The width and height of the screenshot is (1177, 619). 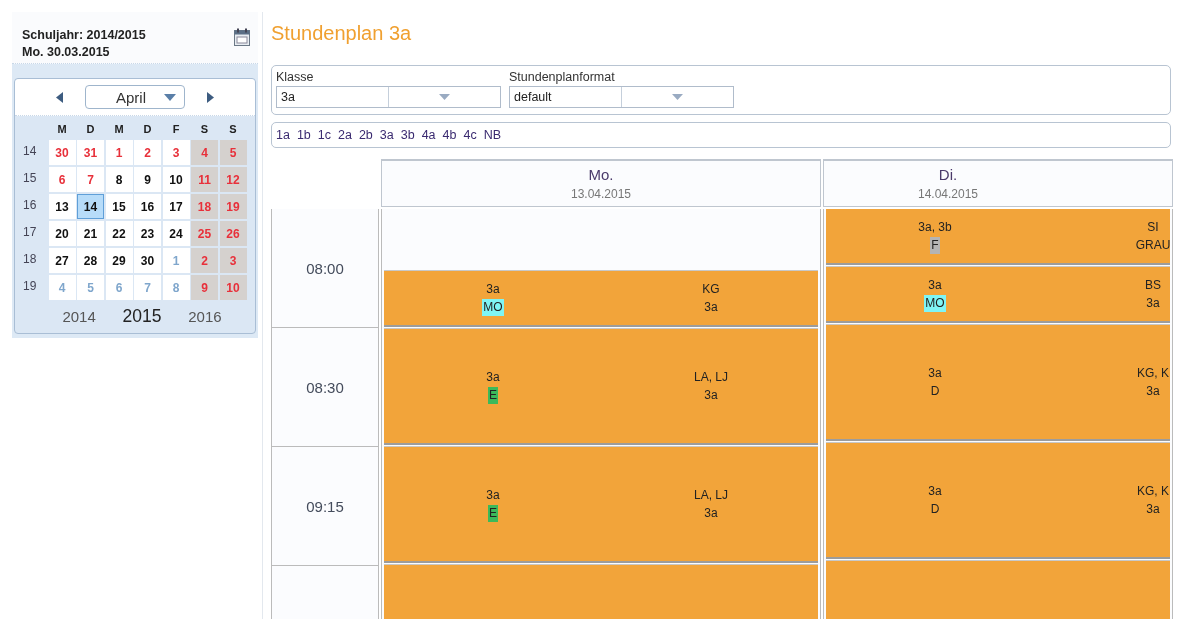 I want to click on calendar-day: 20, so click(x=62, y=233).